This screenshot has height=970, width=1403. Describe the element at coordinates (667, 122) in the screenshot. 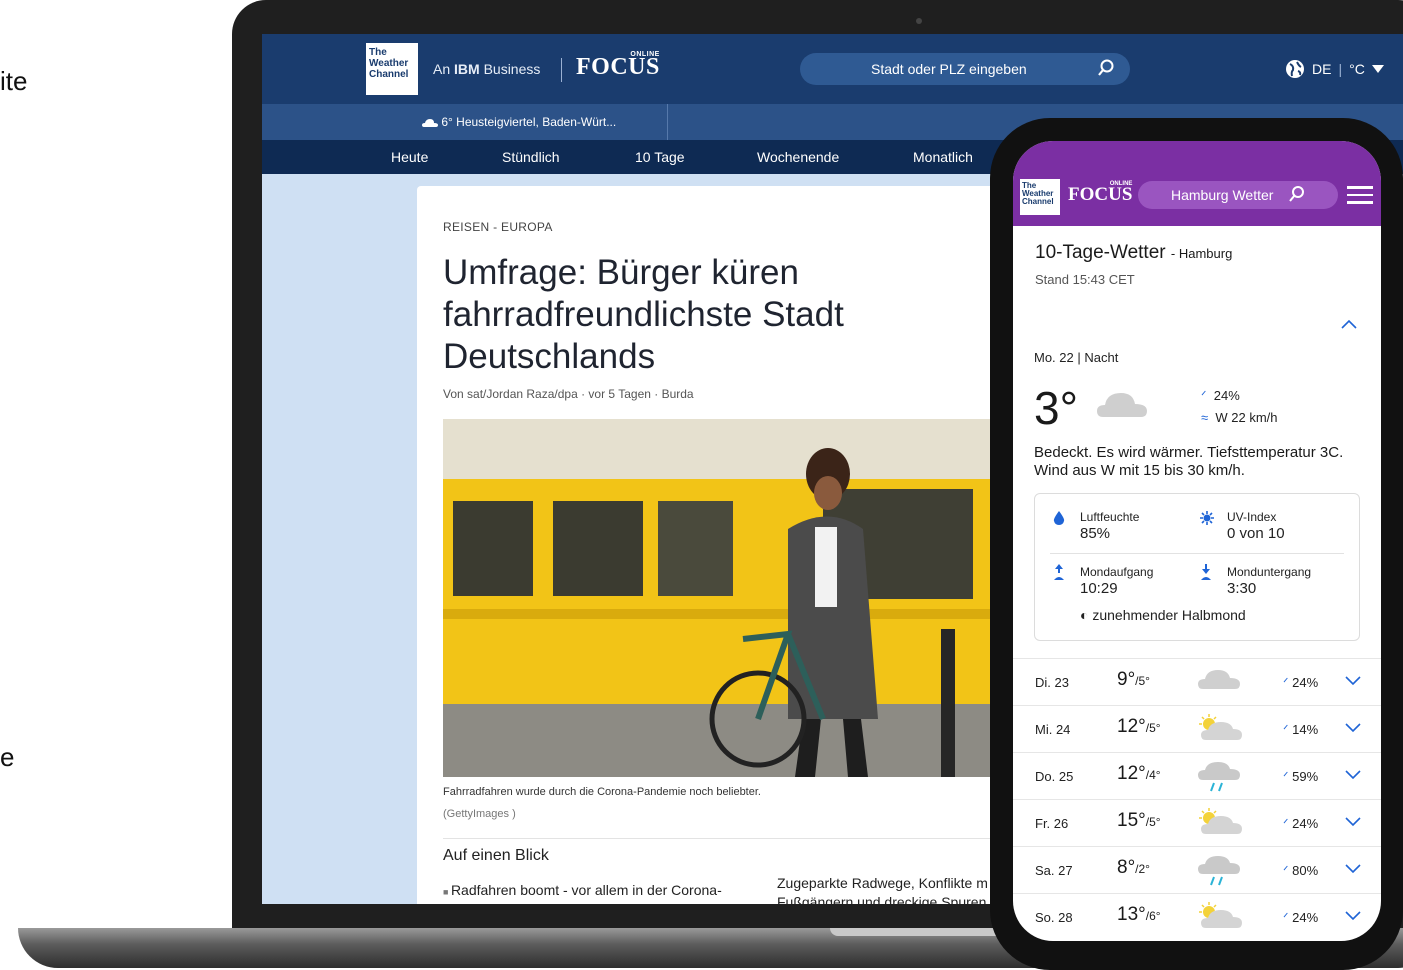

I see `location-divider` at that location.